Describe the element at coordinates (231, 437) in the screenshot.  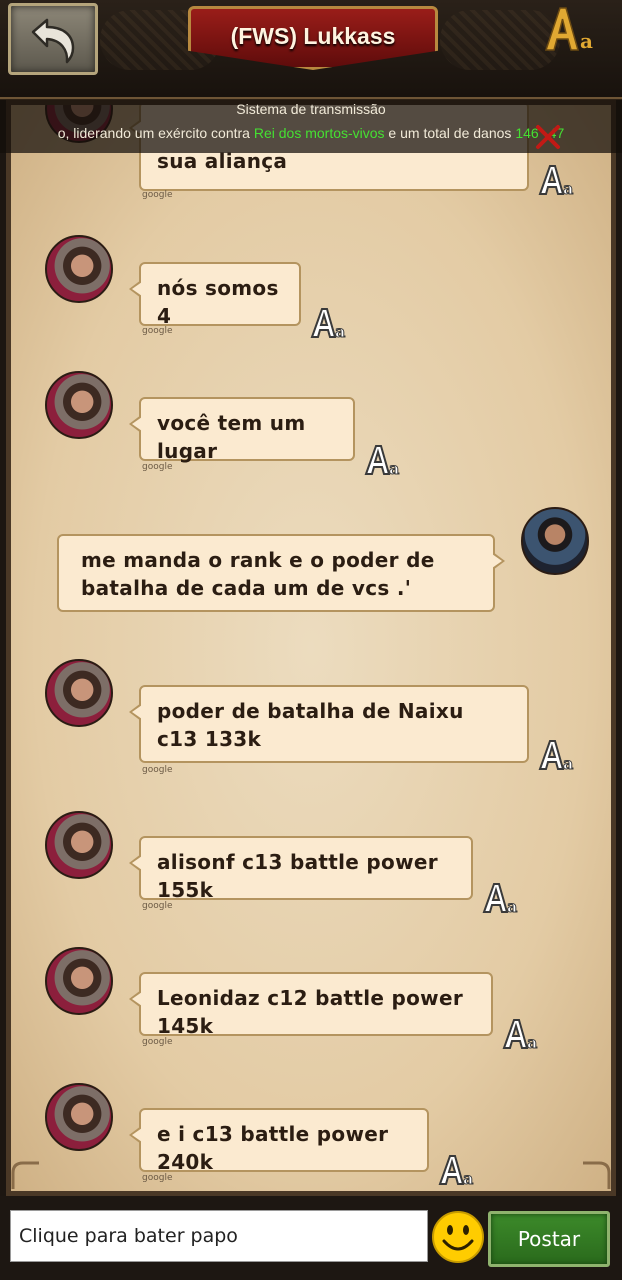
I see `message-text: você tem um lugar` at that location.